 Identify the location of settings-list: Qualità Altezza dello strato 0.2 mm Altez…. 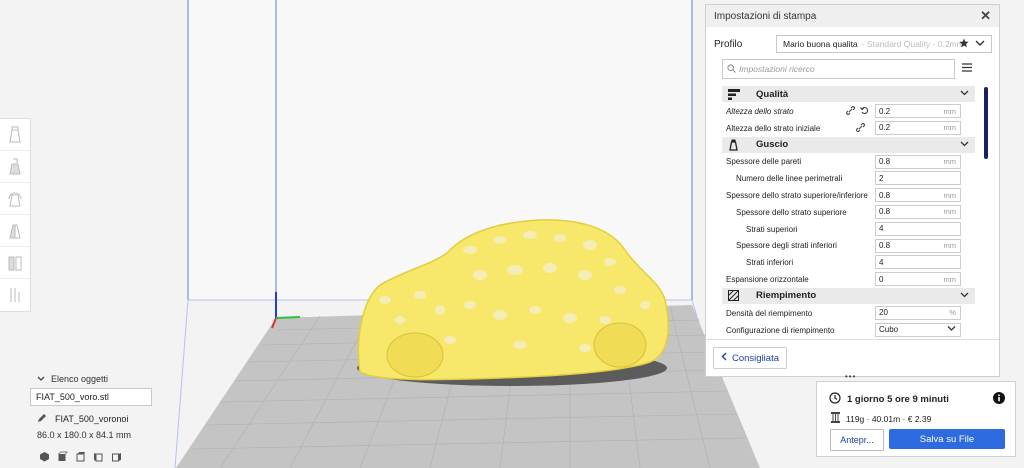
(848, 214).